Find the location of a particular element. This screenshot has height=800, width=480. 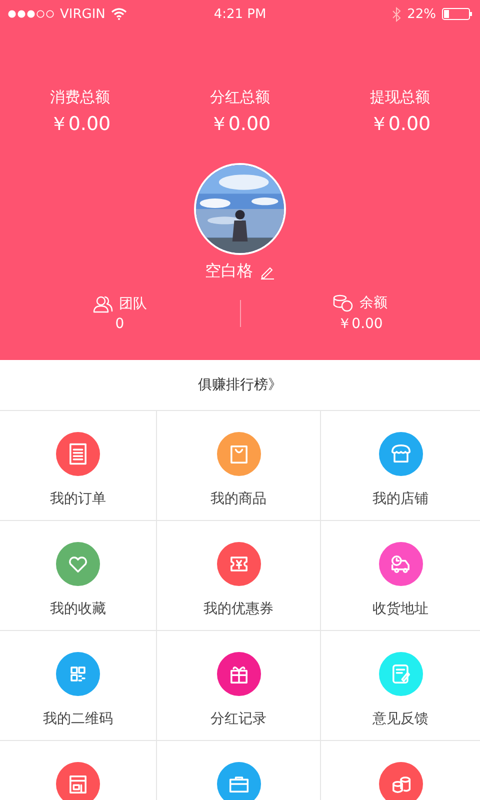

people-icon is located at coordinates (102, 304).